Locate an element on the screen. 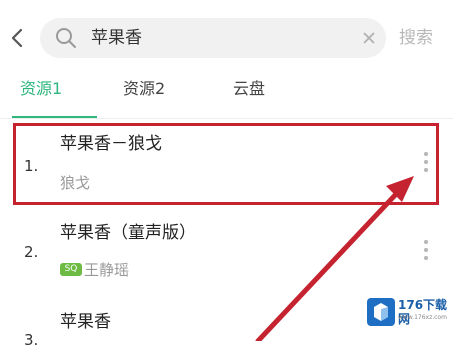 Image resolution: width=453 pixels, height=350 pixels. result-index: 3. is located at coordinates (31, 340).